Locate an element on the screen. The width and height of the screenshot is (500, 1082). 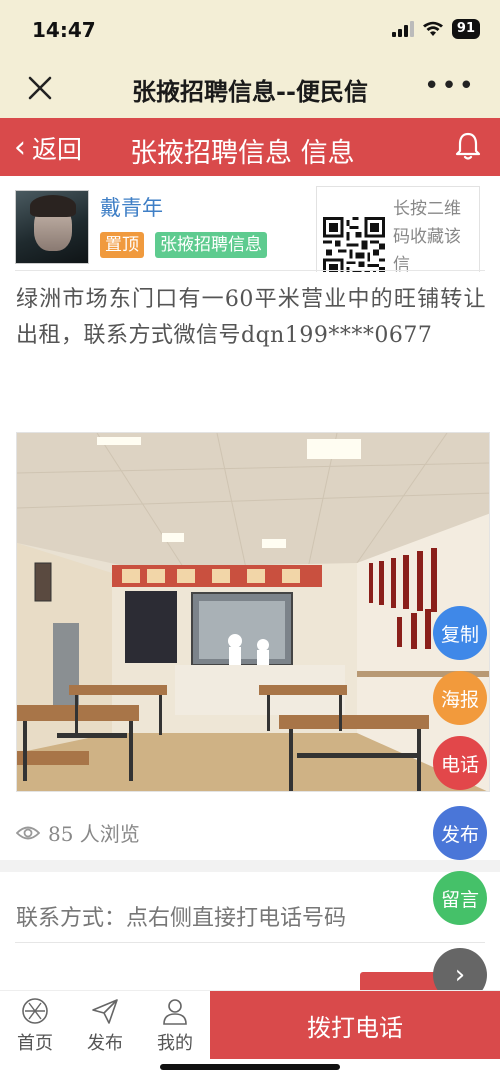
wifi-icon is located at coordinates (432, 28).